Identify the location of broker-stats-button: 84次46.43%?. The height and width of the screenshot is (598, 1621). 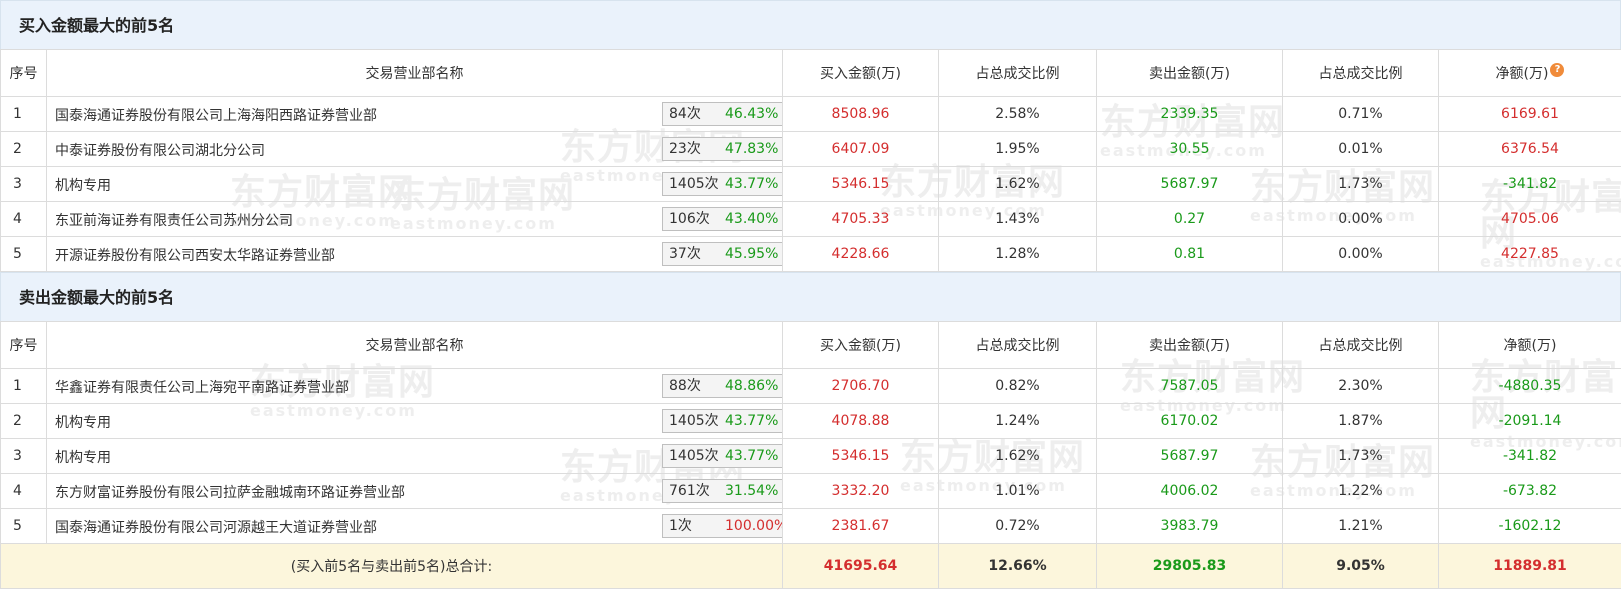
(722, 114).